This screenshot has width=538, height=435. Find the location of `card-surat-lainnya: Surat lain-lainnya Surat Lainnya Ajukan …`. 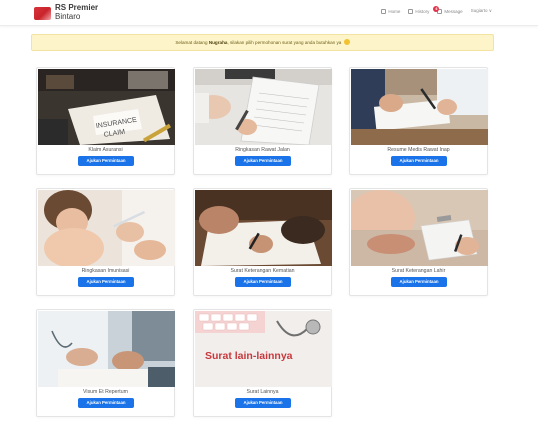

card-surat-lainnya: Surat lain-lainnya Surat Lainnya Ajukan … is located at coordinates (262, 363).